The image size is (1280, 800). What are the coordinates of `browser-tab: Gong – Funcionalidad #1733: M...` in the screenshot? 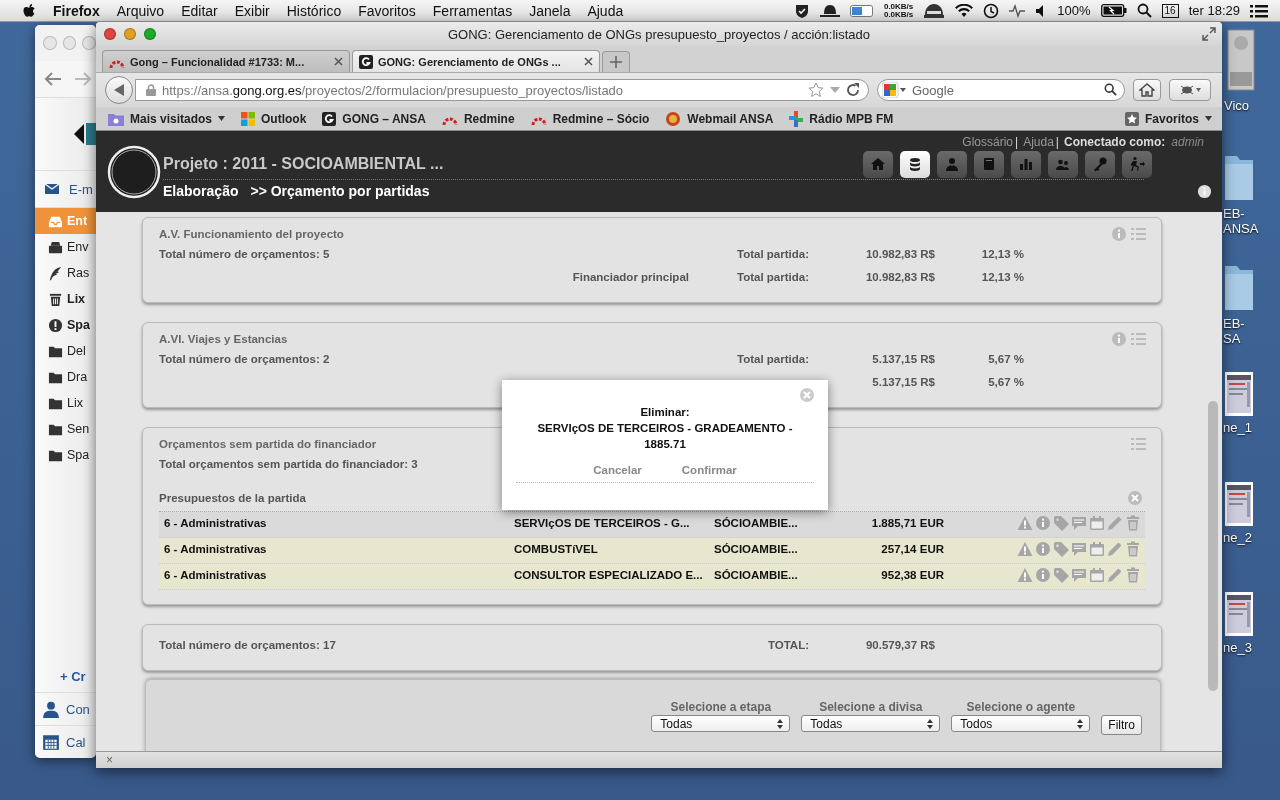 It's located at (226, 61).